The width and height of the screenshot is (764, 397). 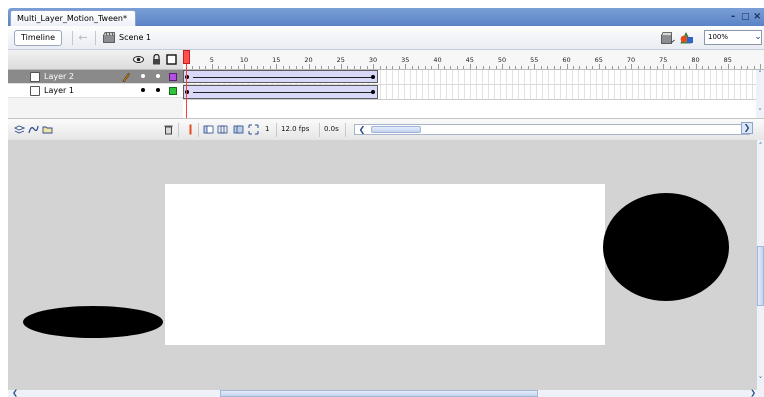 What do you see at coordinates (38, 38) in the screenshot?
I see `timeline-toggle-button: Timeline` at bounding box center [38, 38].